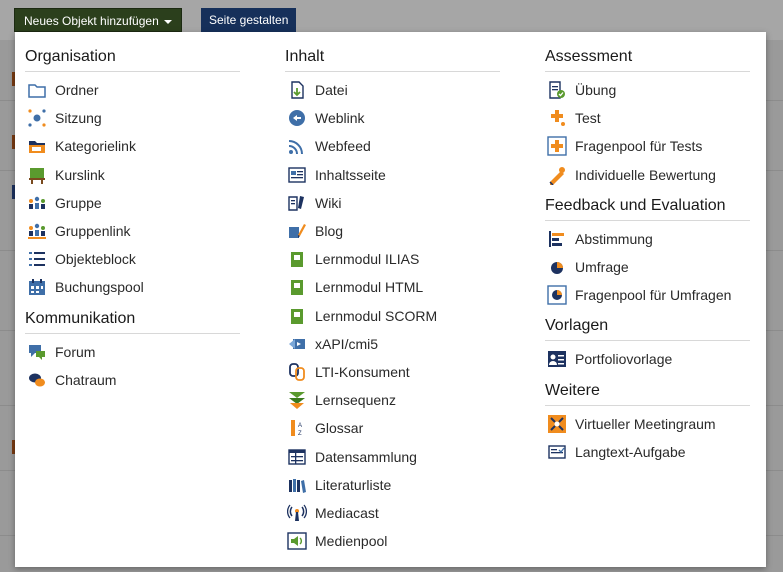  I want to click on menu-item: Gruppenlink, so click(132, 231).